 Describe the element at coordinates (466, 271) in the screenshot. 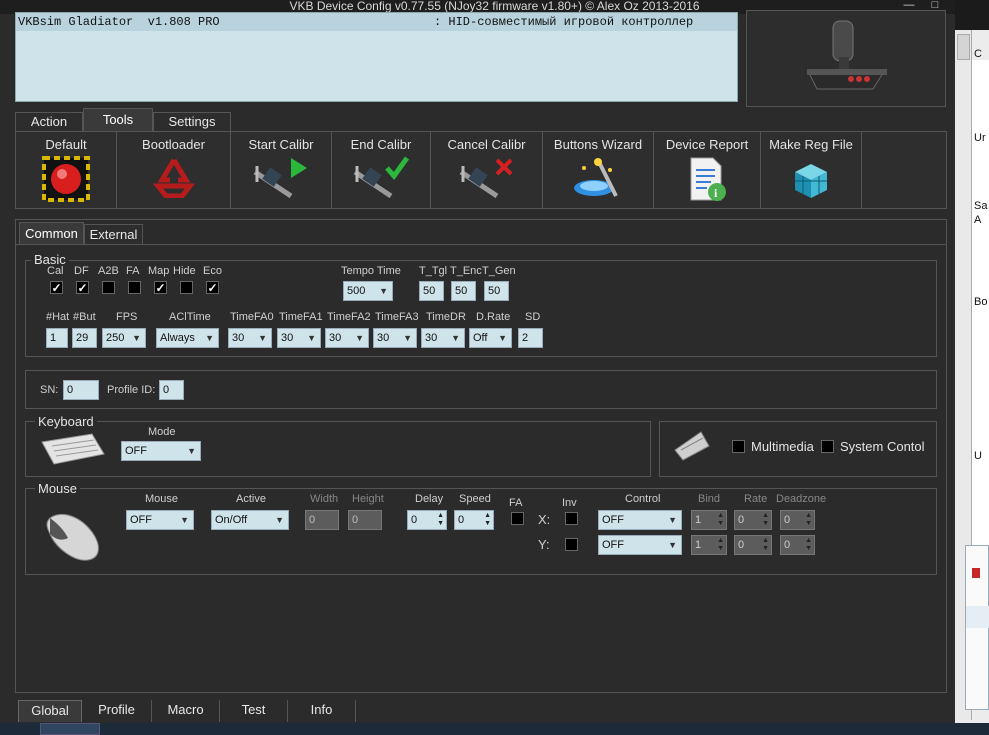

I see `t-enc-label: T_Enc` at that location.